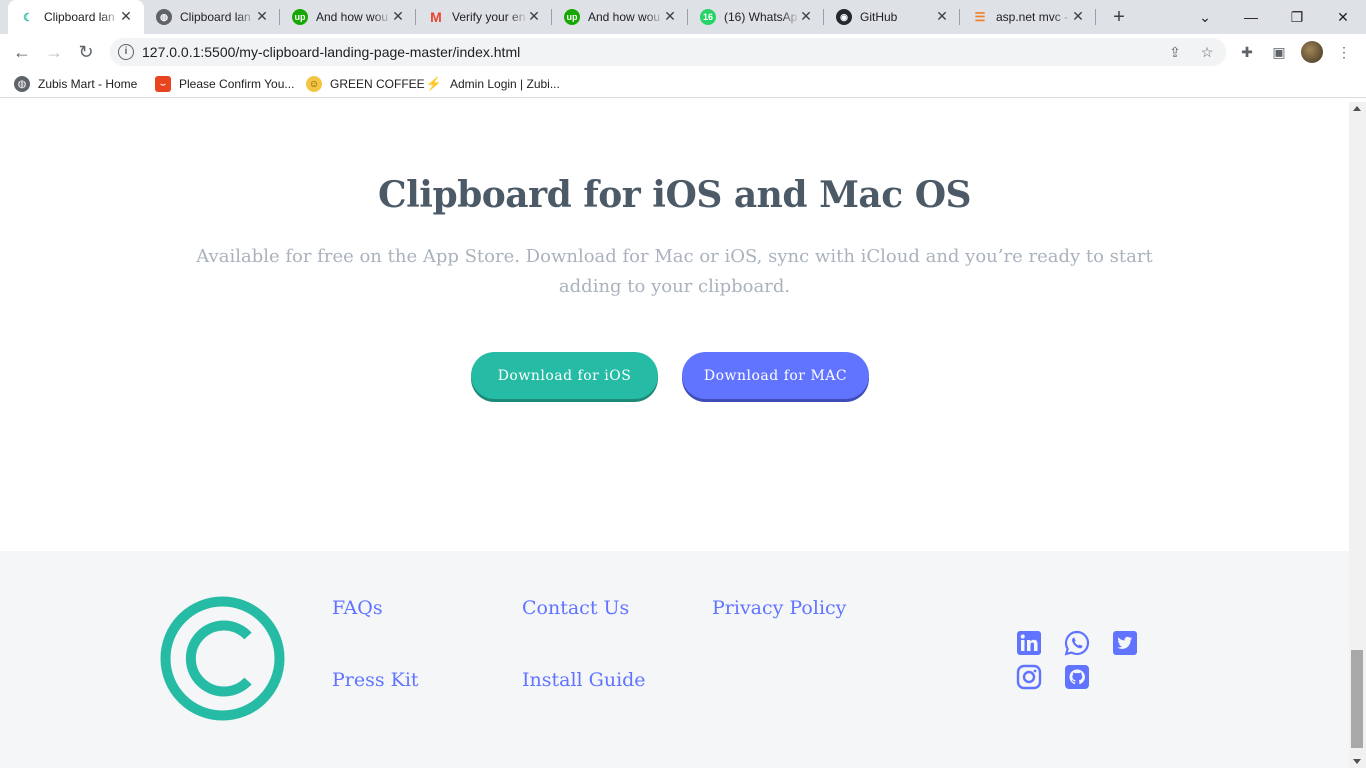 The width and height of the screenshot is (1366, 768). I want to click on tab-gmail: M Verify your en ✕, so click(484, 17).